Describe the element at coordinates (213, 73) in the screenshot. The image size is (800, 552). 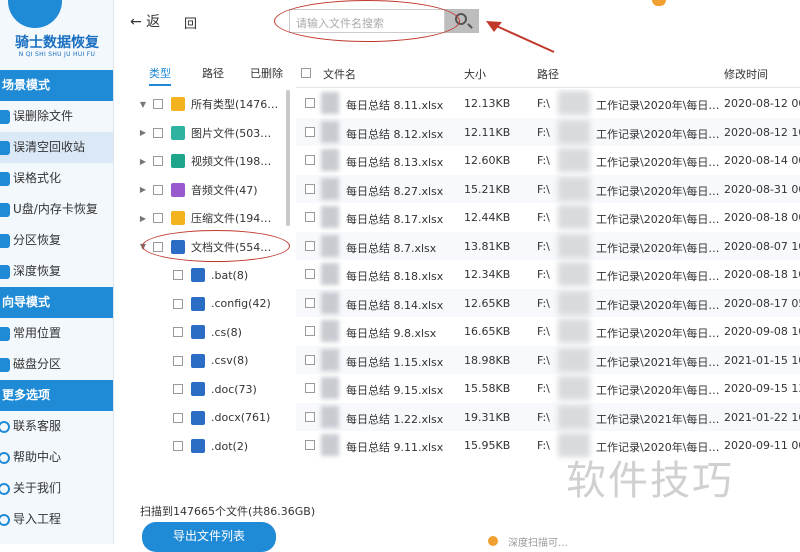
I see `tab-path: 路径` at that location.